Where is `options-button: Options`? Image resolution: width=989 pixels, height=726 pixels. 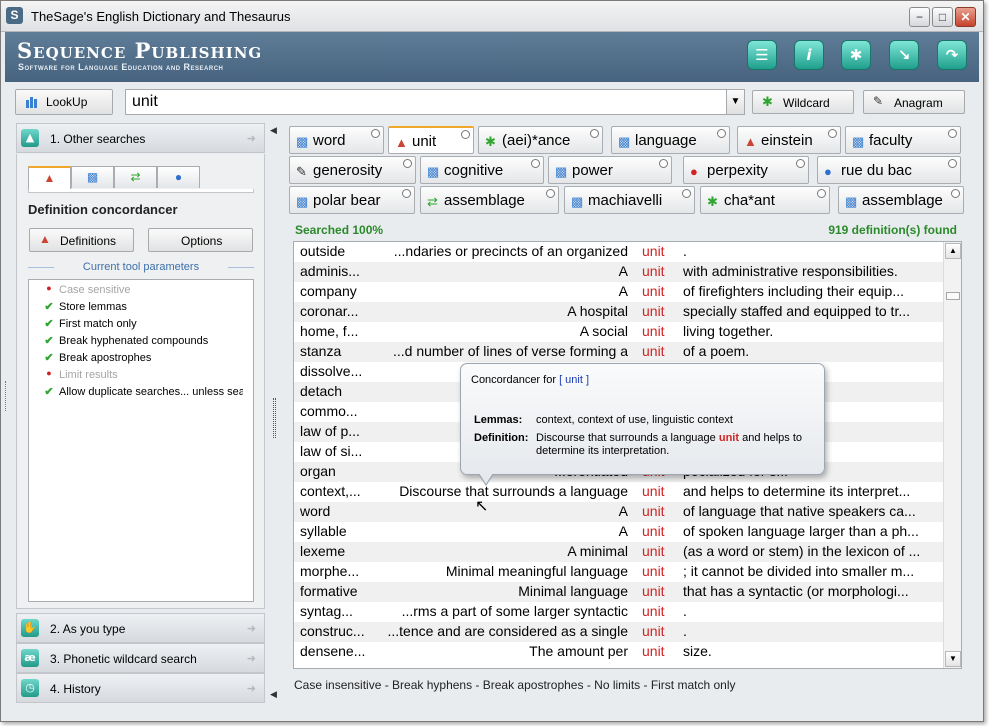
options-button: Options is located at coordinates (200, 240).